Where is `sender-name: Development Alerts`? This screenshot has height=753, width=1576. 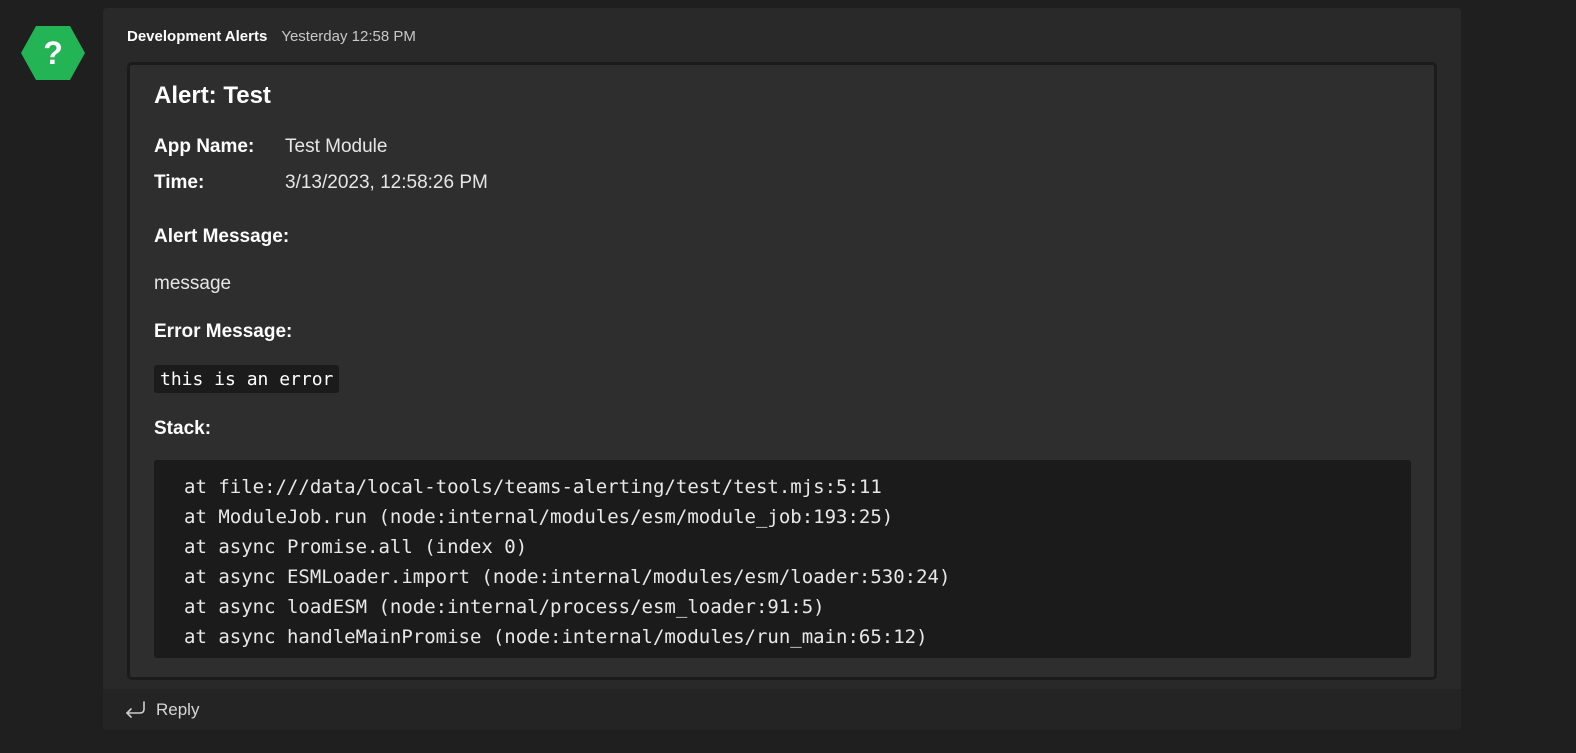 sender-name: Development Alerts is located at coordinates (197, 36).